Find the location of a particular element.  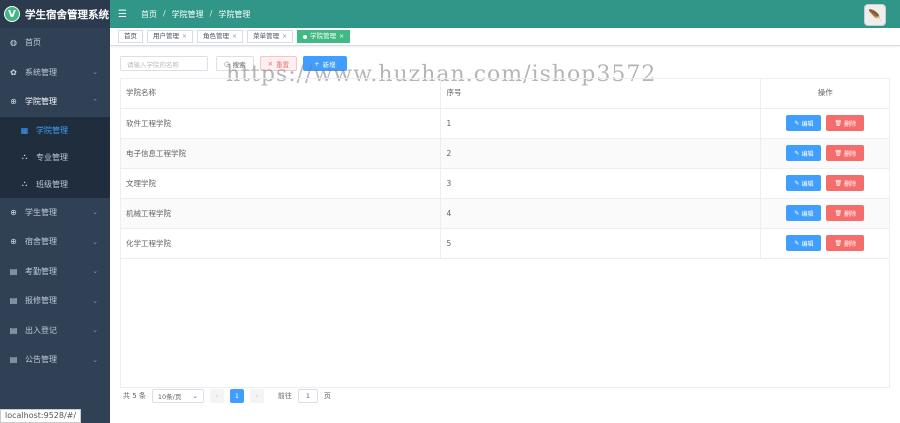

page-number-button: 1 is located at coordinates (236, 396).